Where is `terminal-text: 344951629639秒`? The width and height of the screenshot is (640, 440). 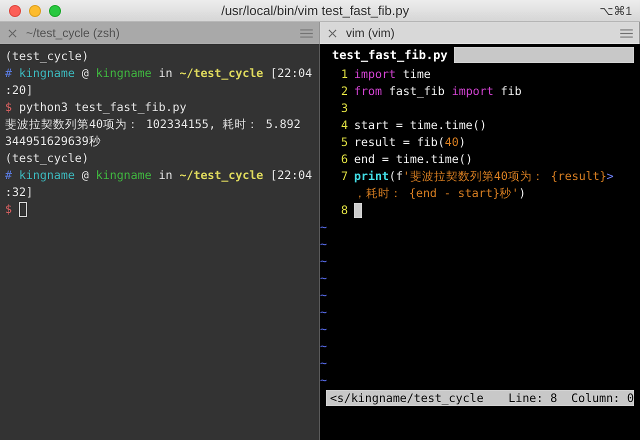
terminal-text: 344951629639秒 is located at coordinates (53, 141).